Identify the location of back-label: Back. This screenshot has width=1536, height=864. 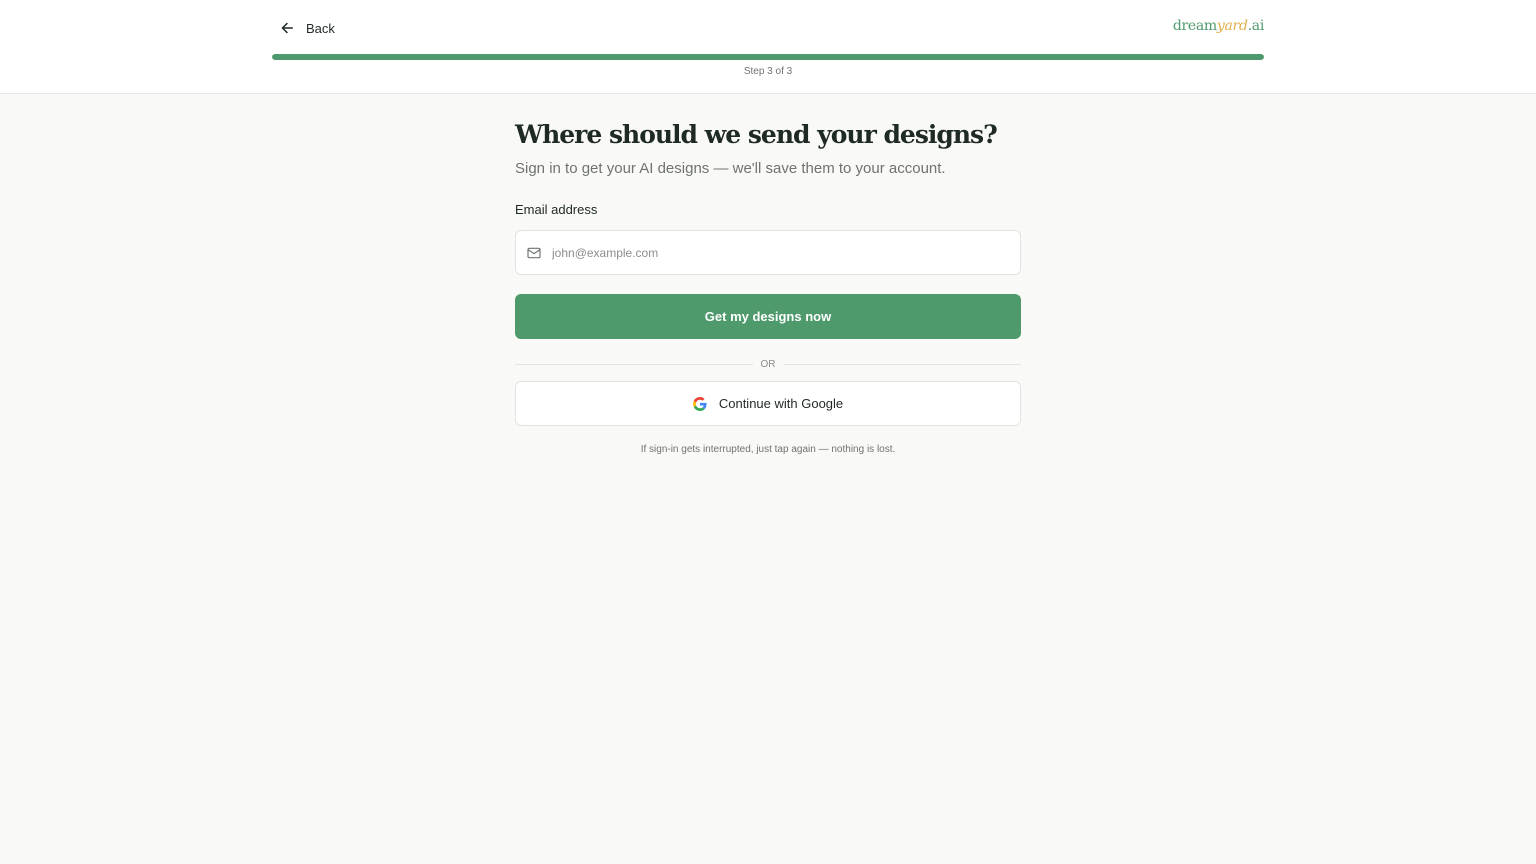
(320, 28).